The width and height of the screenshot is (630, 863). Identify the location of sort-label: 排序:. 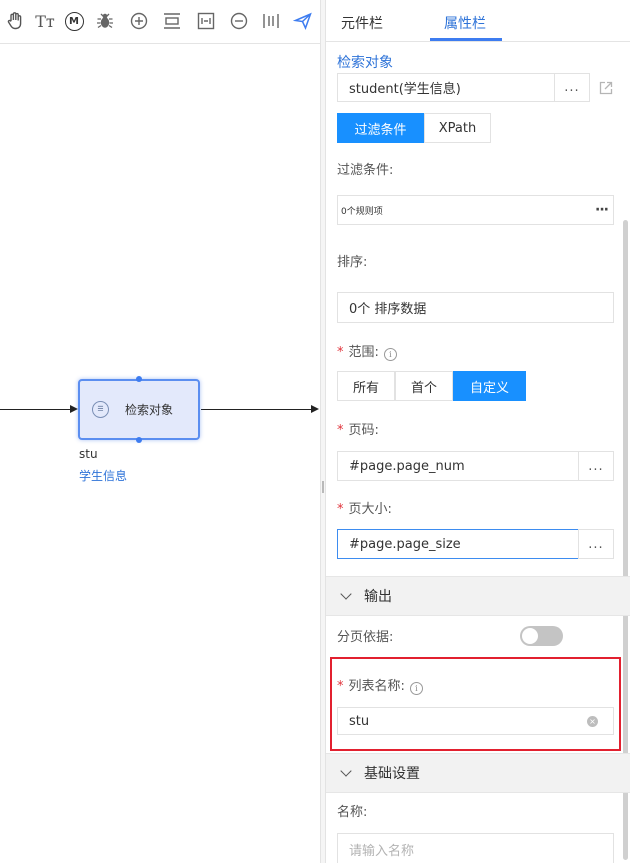
(352, 262).